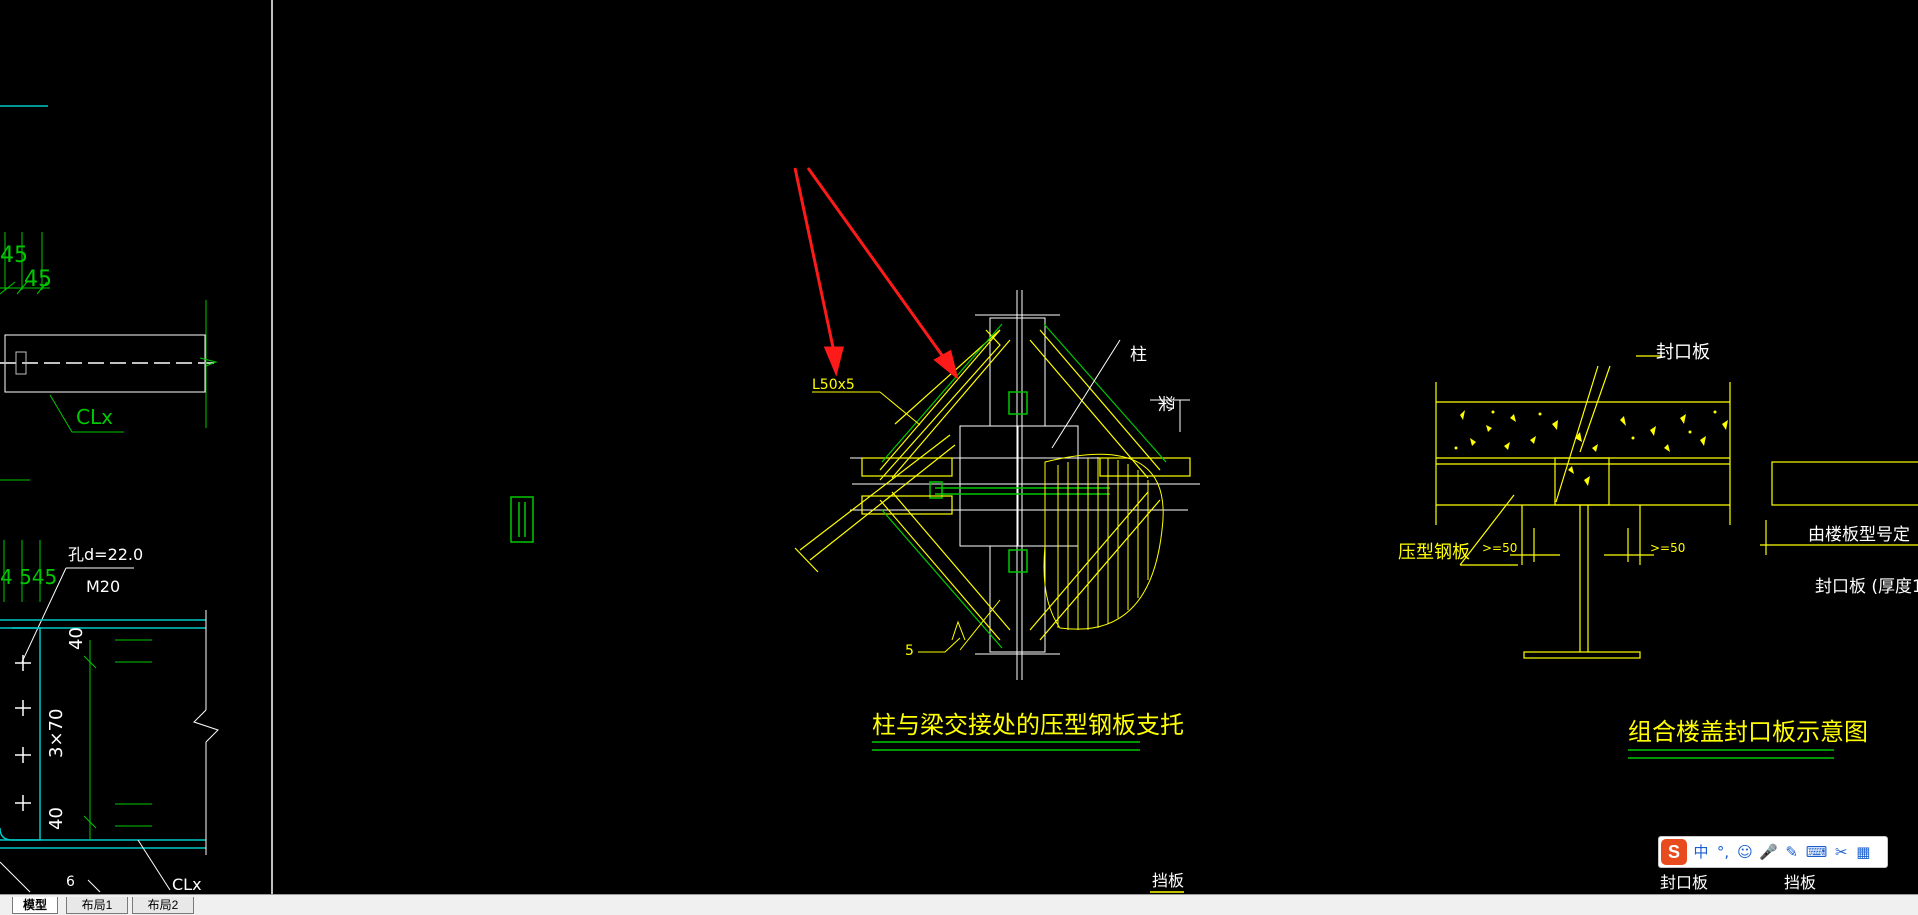  I want to click on punctuation-toggle: °,, so click(1723, 852).